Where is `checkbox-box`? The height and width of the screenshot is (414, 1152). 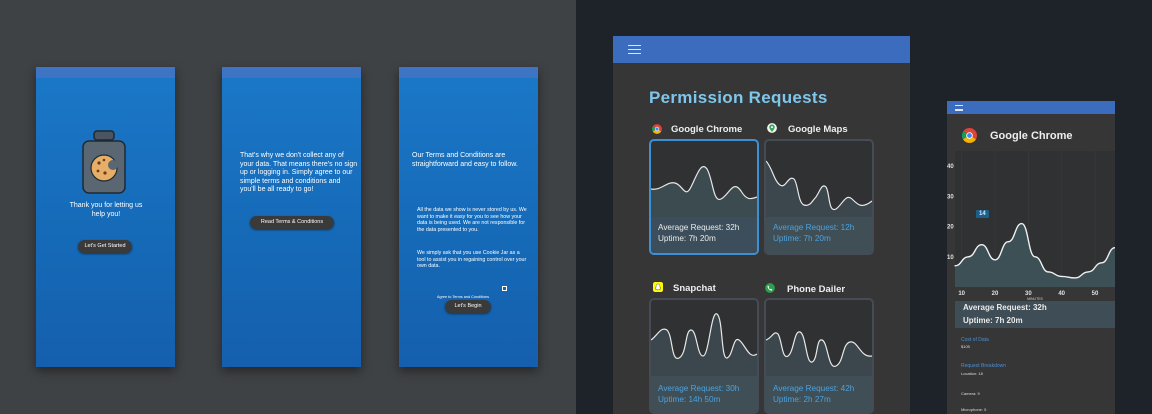
checkbox-box is located at coordinates (504, 288).